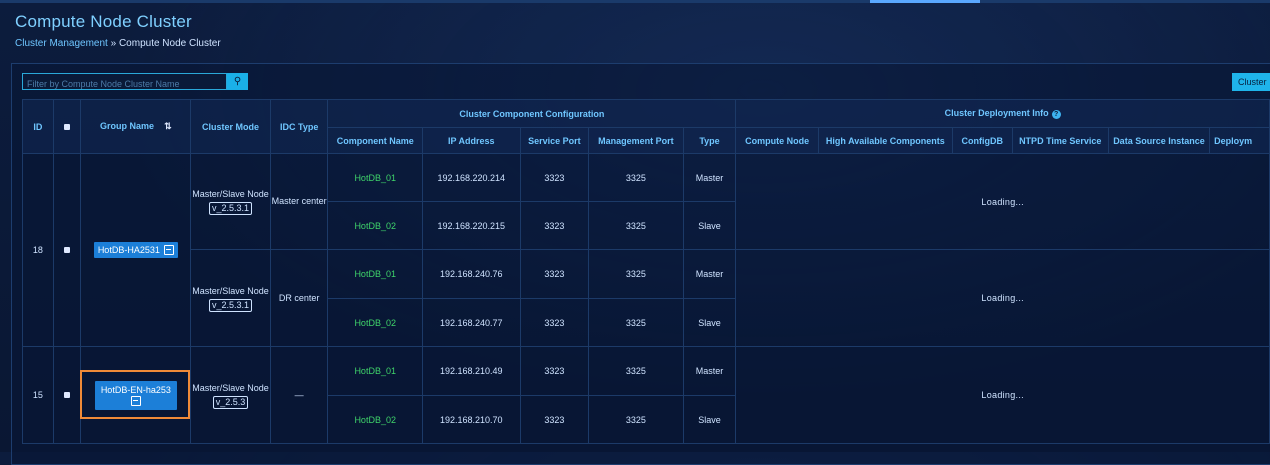  I want to click on header-idc-type: IDC Type, so click(299, 126).